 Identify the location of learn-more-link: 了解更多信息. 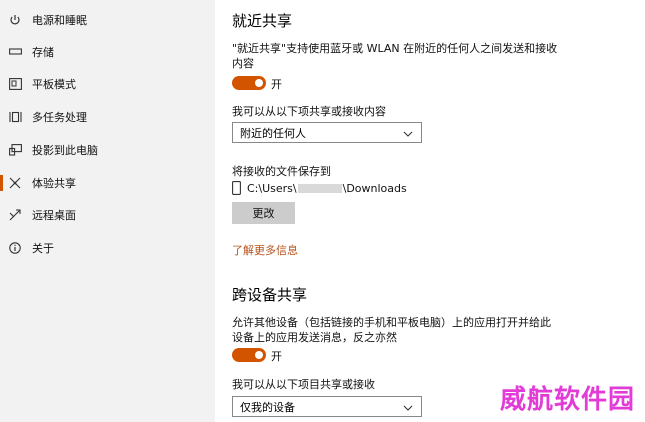
(265, 250).